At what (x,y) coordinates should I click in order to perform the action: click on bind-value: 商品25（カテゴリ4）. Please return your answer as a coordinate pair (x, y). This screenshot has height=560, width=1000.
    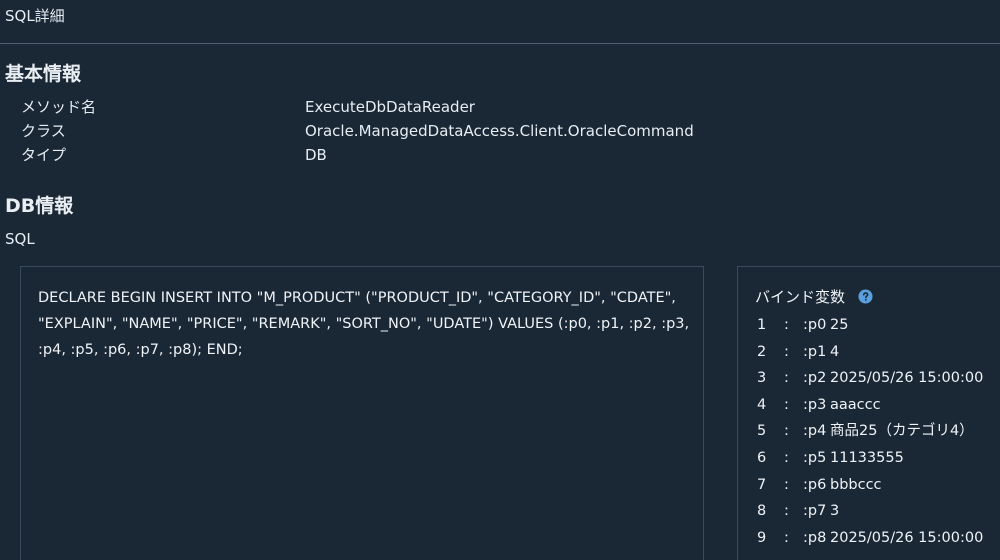
    Looking at the image, I should click on (902, 431).